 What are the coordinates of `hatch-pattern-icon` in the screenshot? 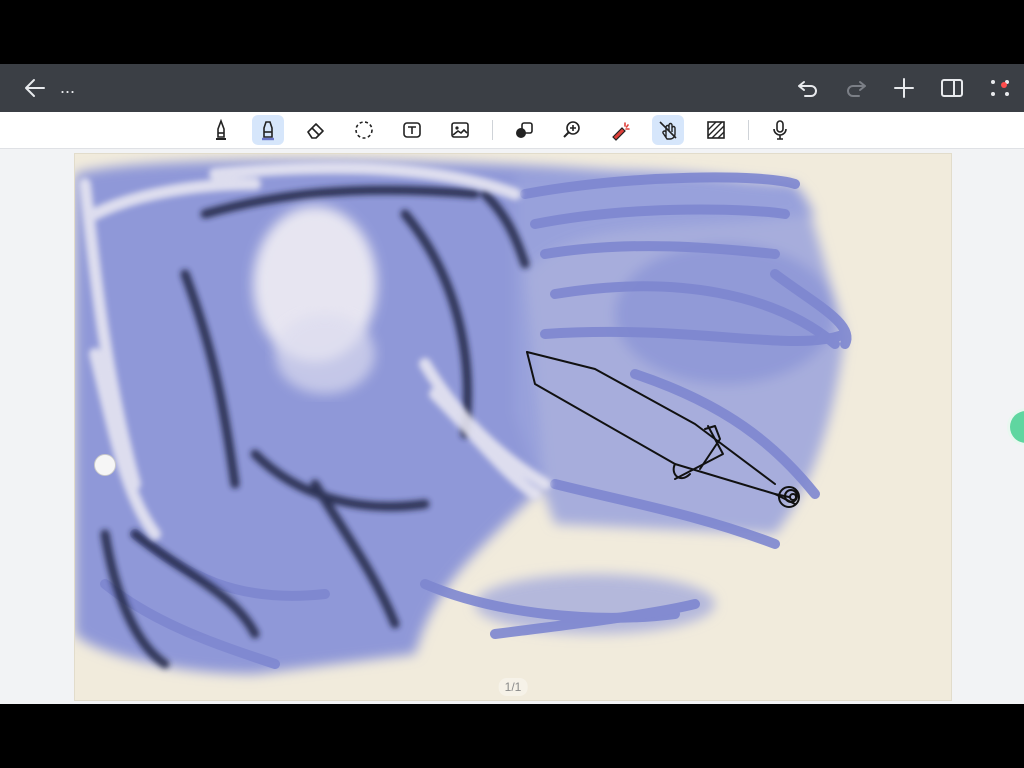 It's located at (716, 130).